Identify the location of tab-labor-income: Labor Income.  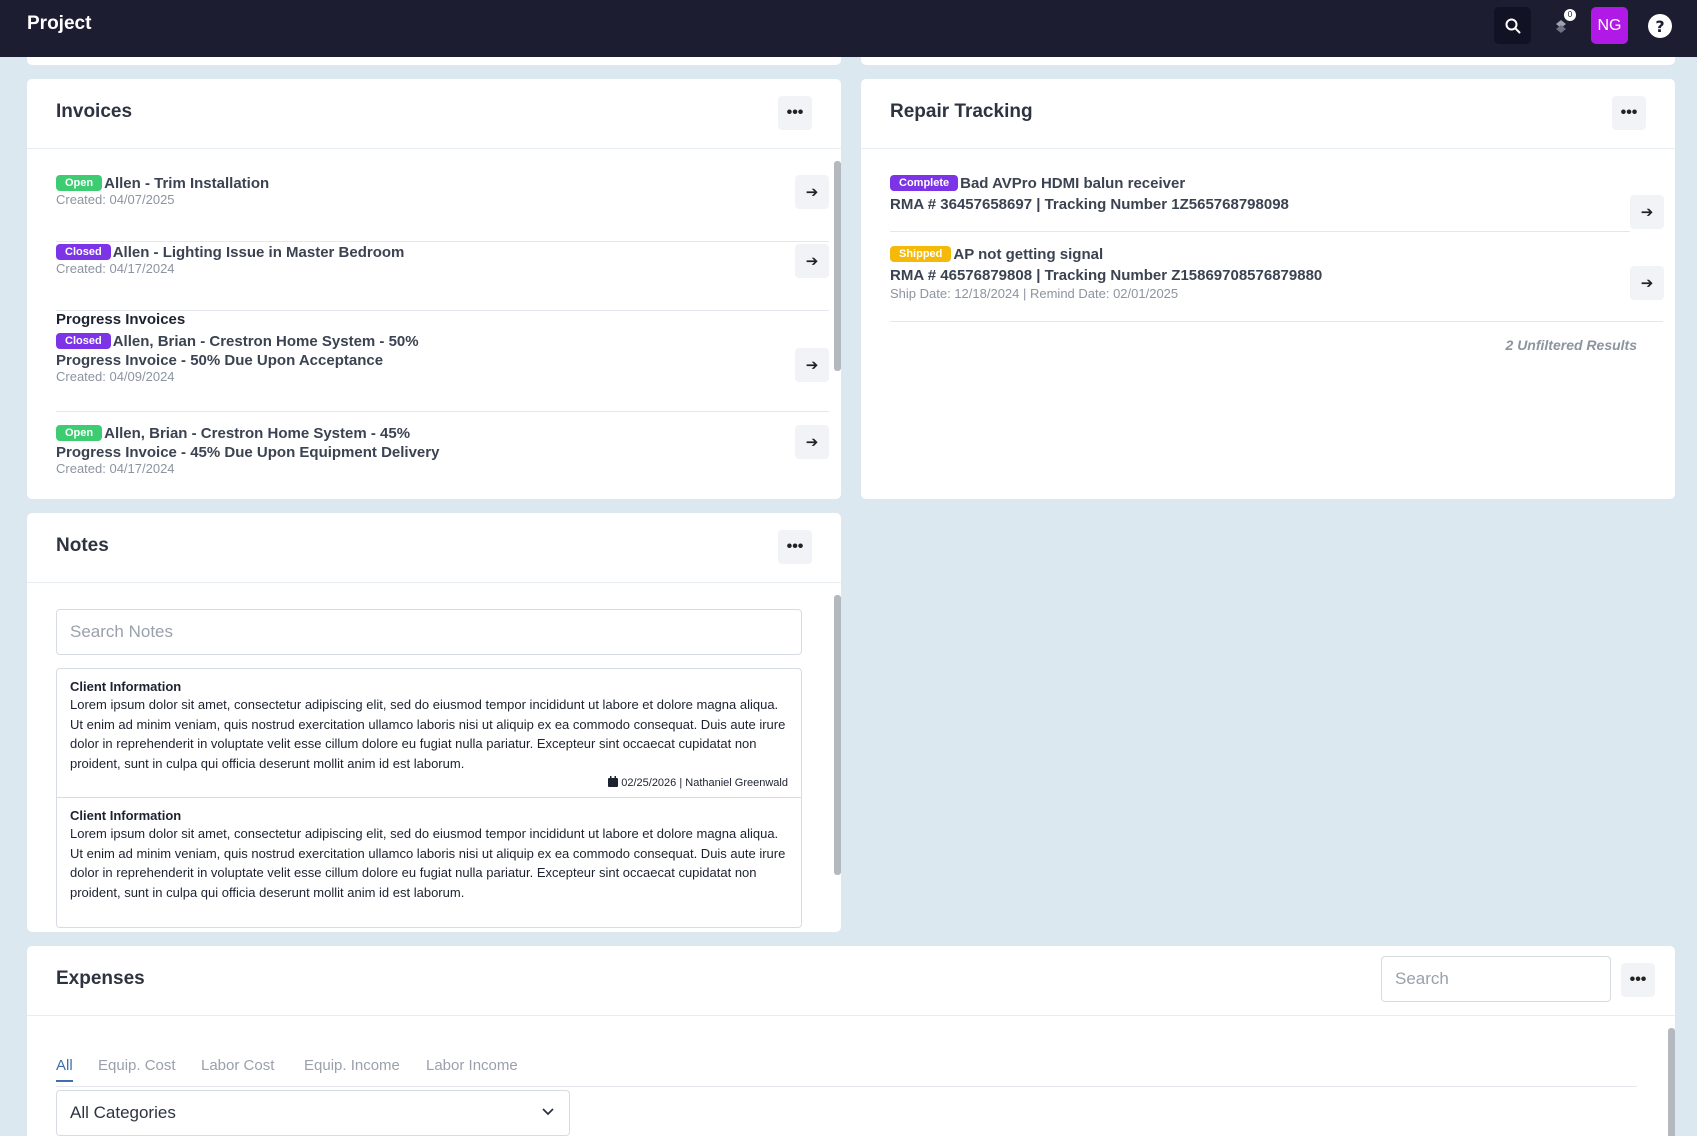
(472, 1065).